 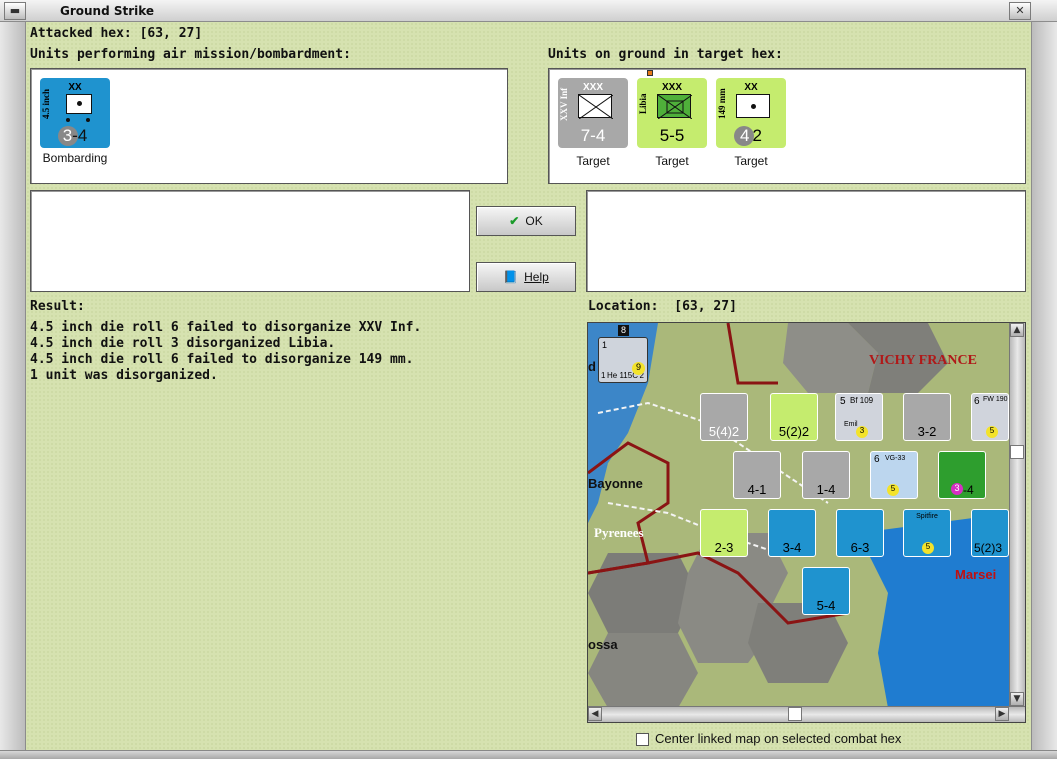 I want to click on attacked-hex-caption: Attacked hex:, so click(x=81, y=33).